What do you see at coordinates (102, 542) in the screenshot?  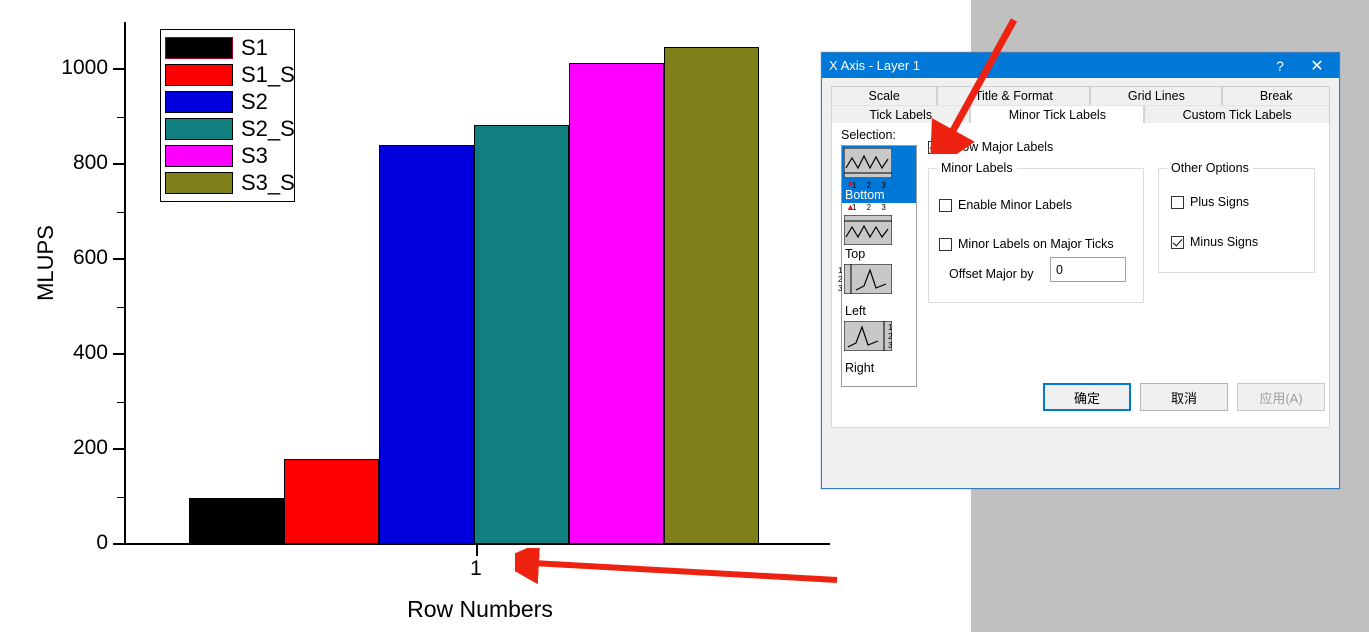 I see `y-axis-tick-label: 0` at bounding box center [102, 542].